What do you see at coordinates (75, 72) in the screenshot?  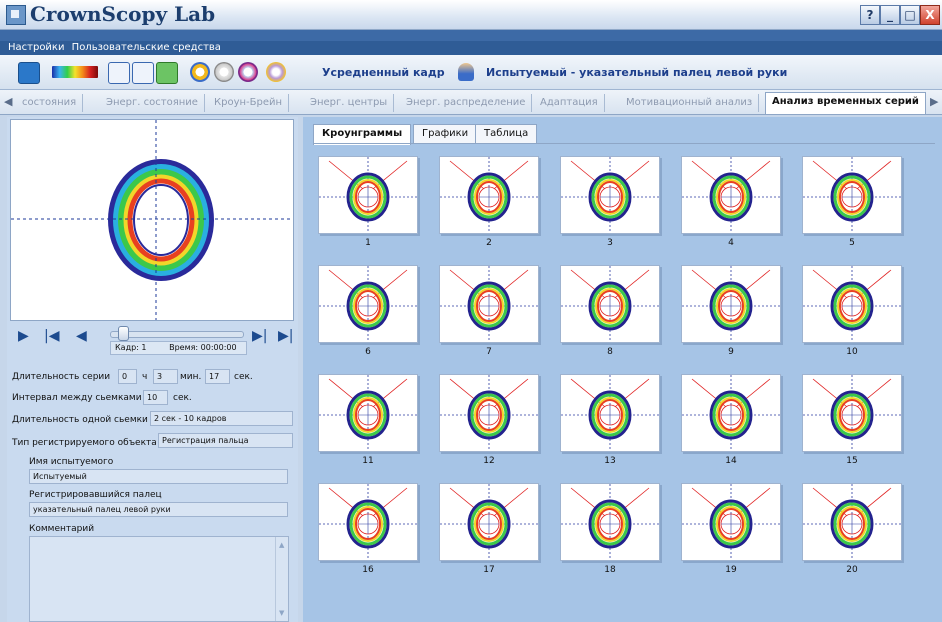 I see `color-palette-icon` at bounding box center [75, 72].